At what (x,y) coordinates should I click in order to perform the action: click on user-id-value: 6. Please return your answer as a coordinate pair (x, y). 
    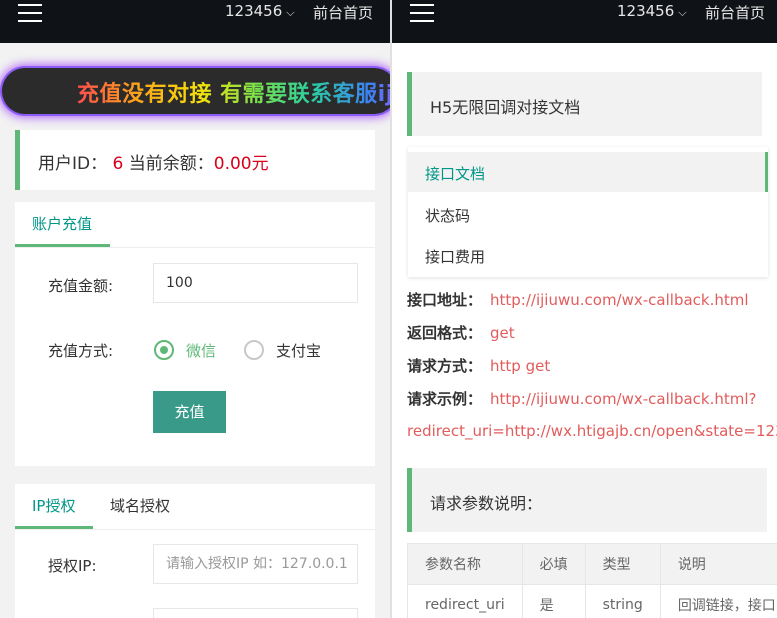
    Looking at the image, I should click on (118, 164).